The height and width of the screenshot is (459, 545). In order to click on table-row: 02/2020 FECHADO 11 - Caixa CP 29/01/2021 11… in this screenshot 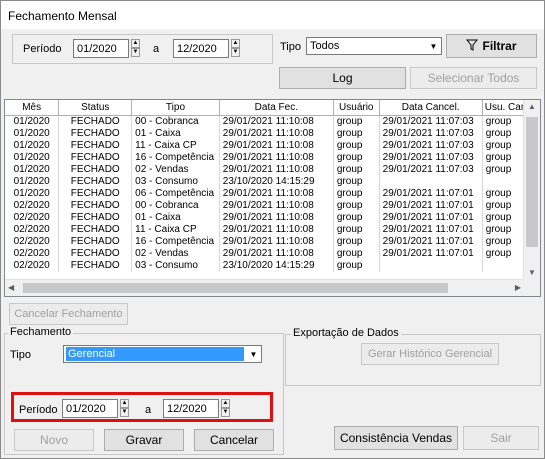, I will do `click(272, 230)`.